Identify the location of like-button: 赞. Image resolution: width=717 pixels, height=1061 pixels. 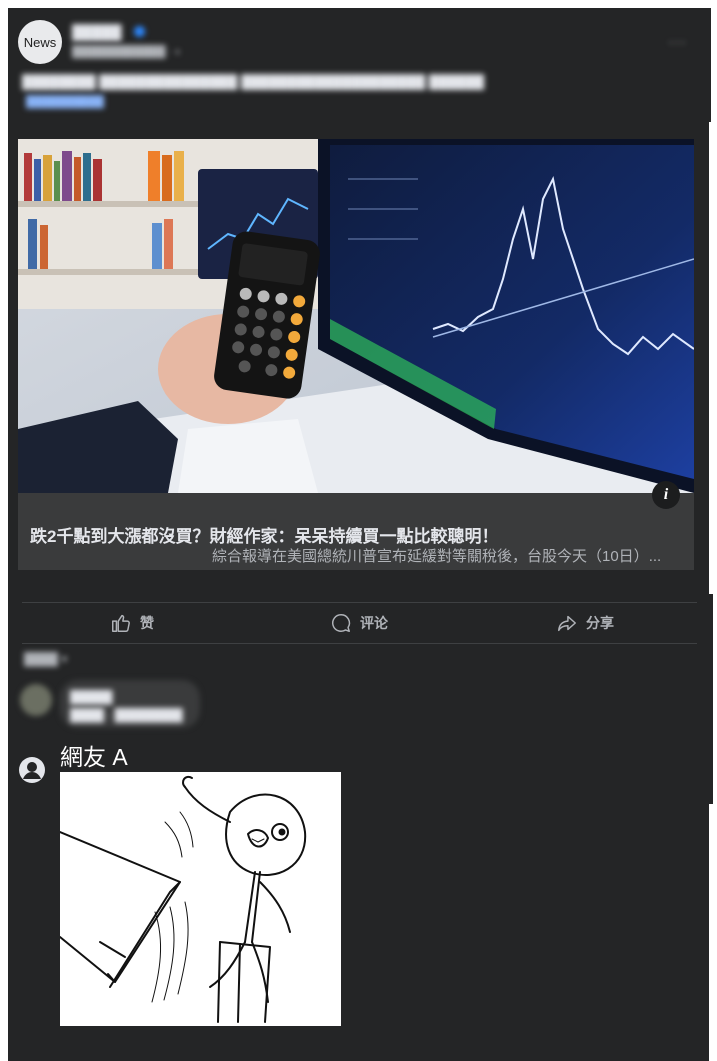
(132, 623).